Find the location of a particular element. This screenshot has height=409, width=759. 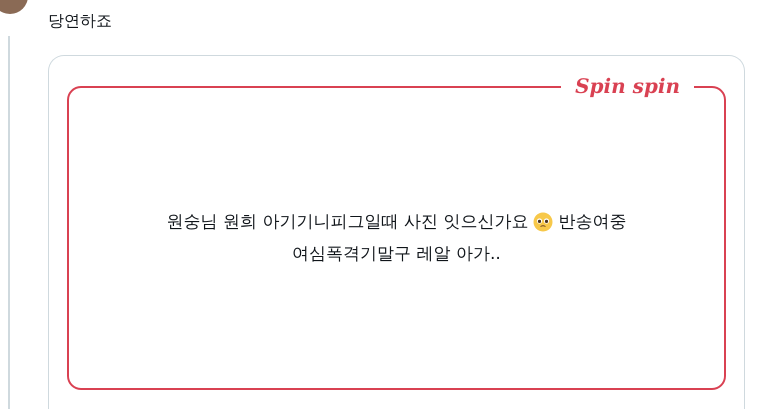

message-text: 여심폭격기말구 레알 아가.. is located at coordinates (396, 254).